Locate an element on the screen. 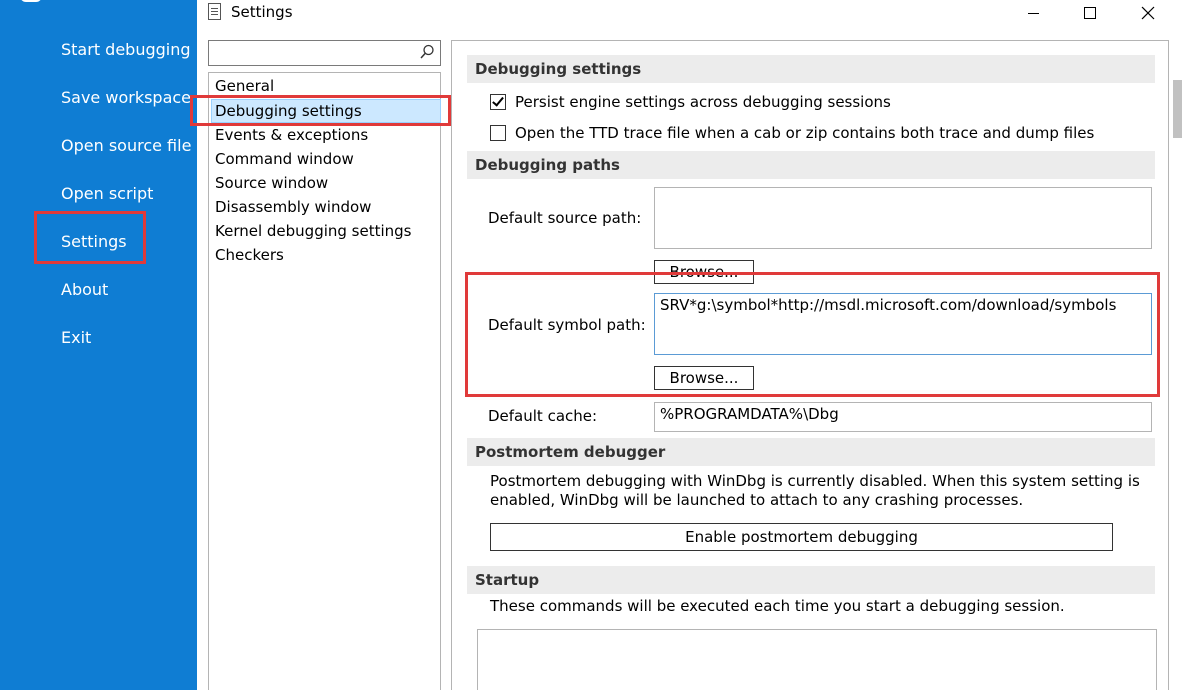  close-icon is located at coordinates (1148, 13).